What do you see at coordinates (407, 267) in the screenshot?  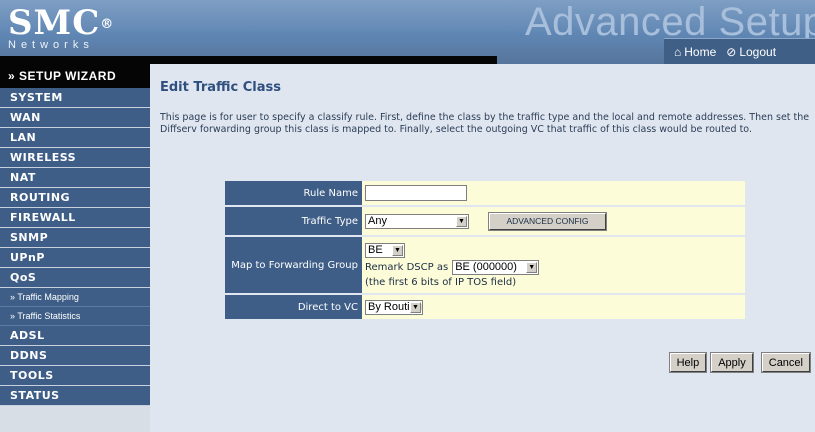 I see `remark-dscp-label: Remark DSCP as` at bounding box center [407, 267].